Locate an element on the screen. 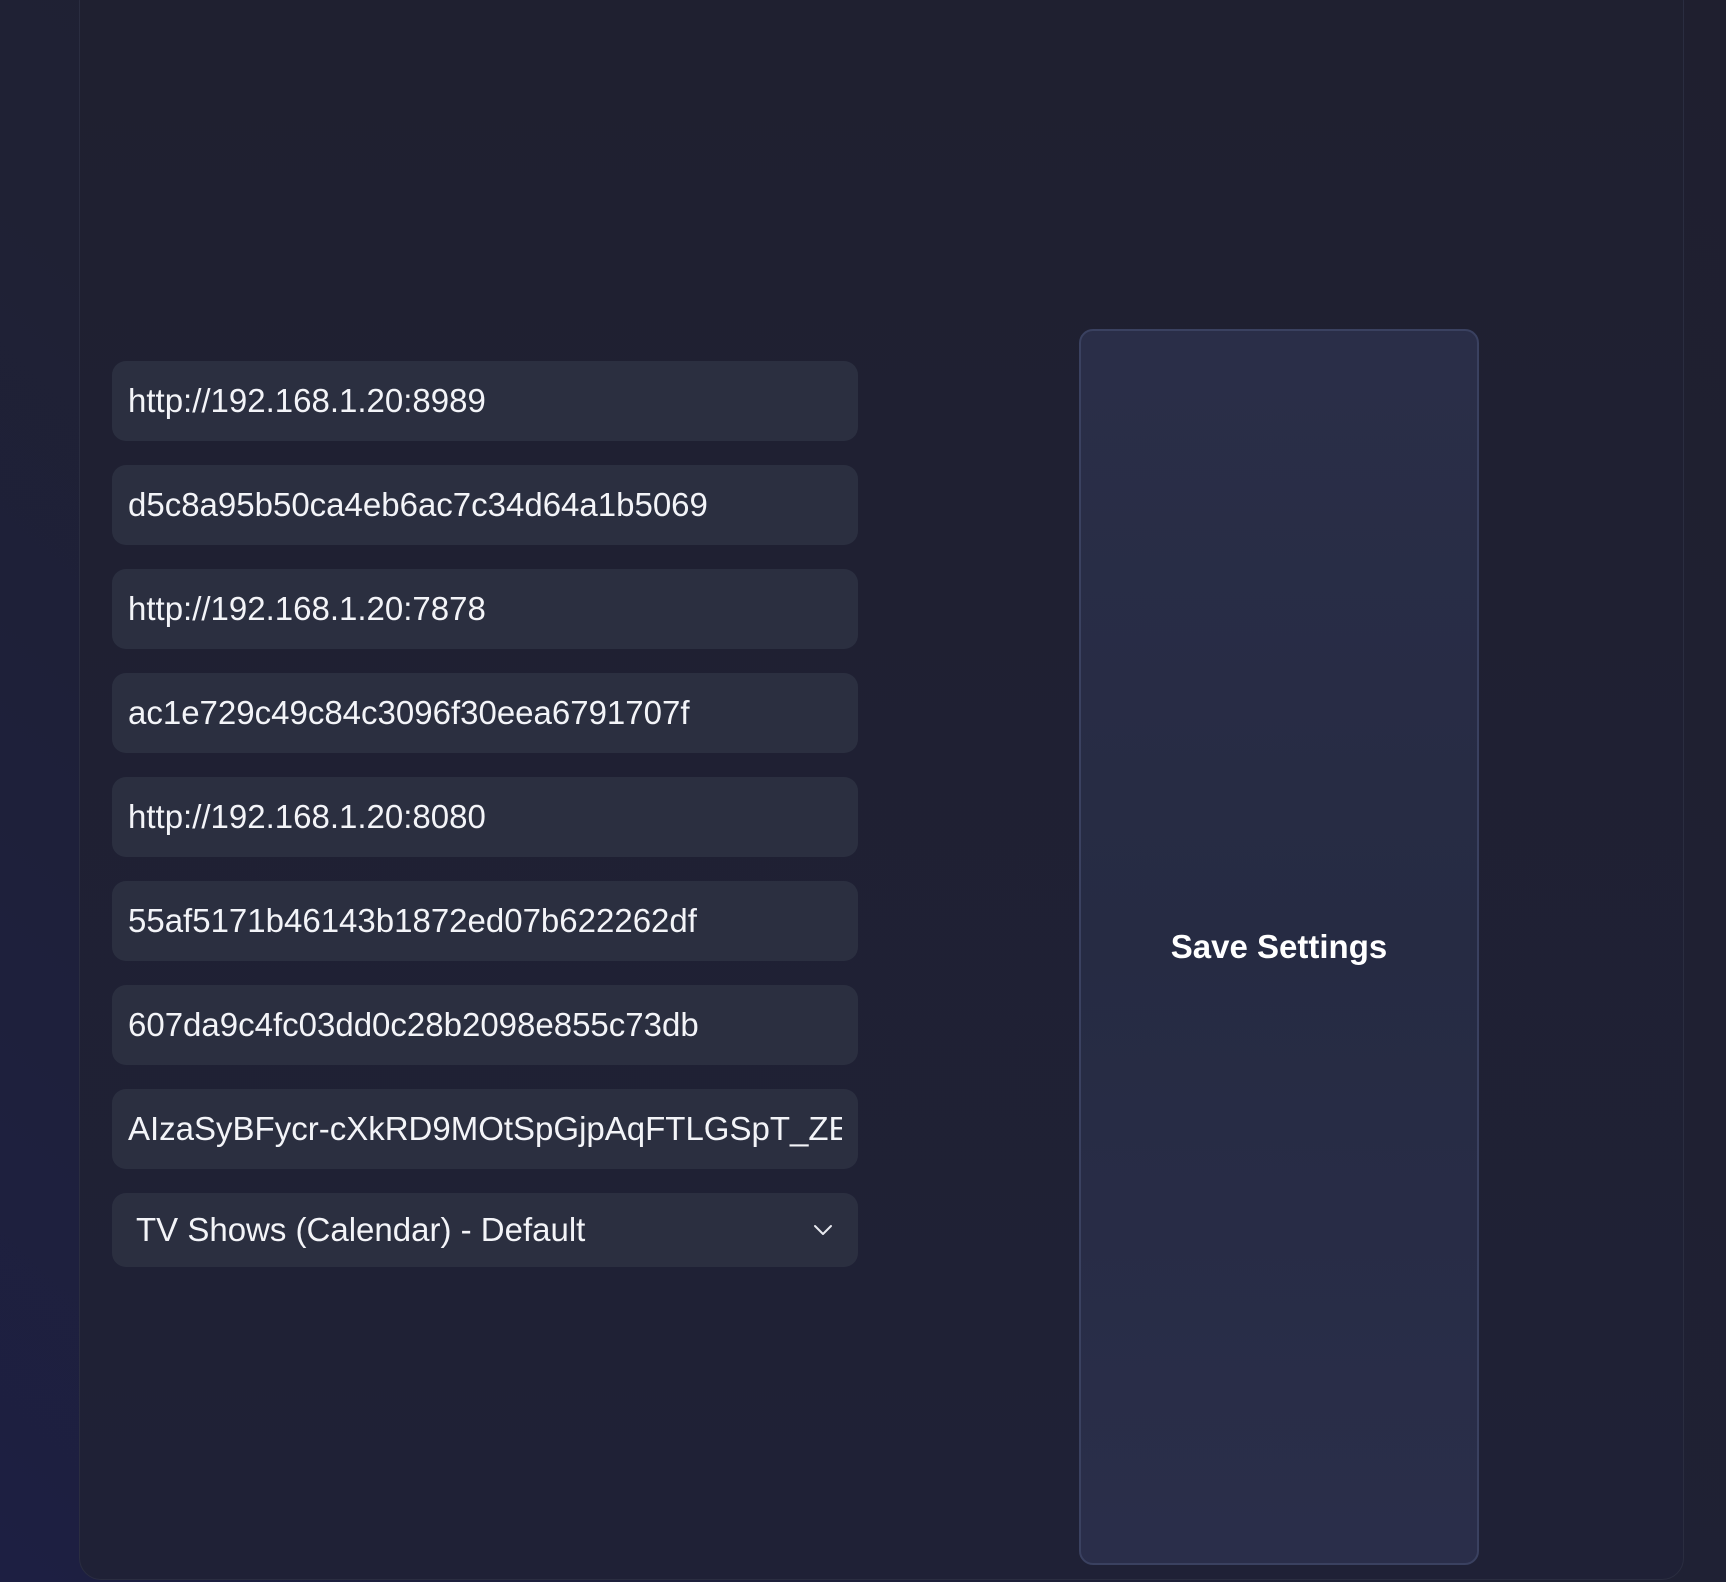  default-view-select: TV Shows (Calendar) - Default is located at coordinates (485, 1230).